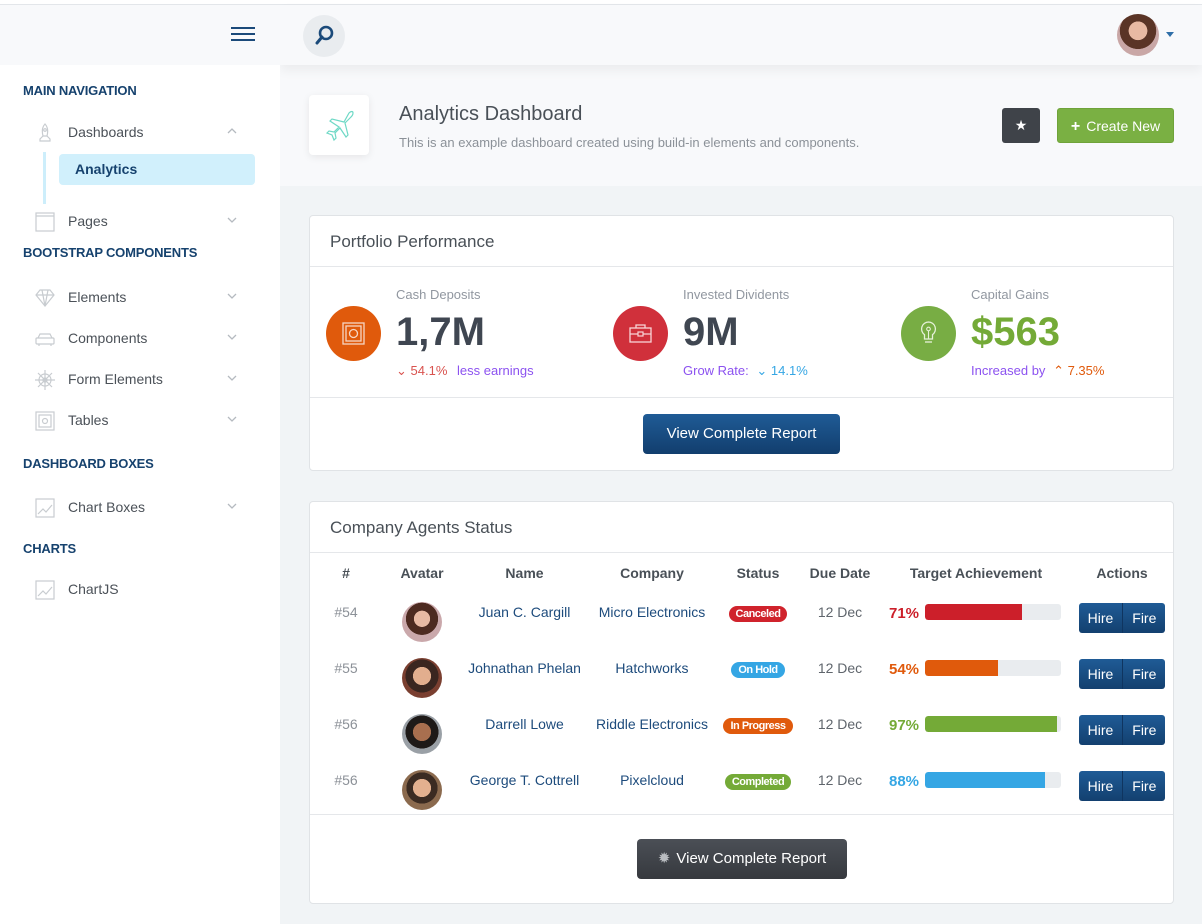 The width and height of the screenshot is (1202, 924). I want to click on status-cell: Canceled, so click(758, 620).